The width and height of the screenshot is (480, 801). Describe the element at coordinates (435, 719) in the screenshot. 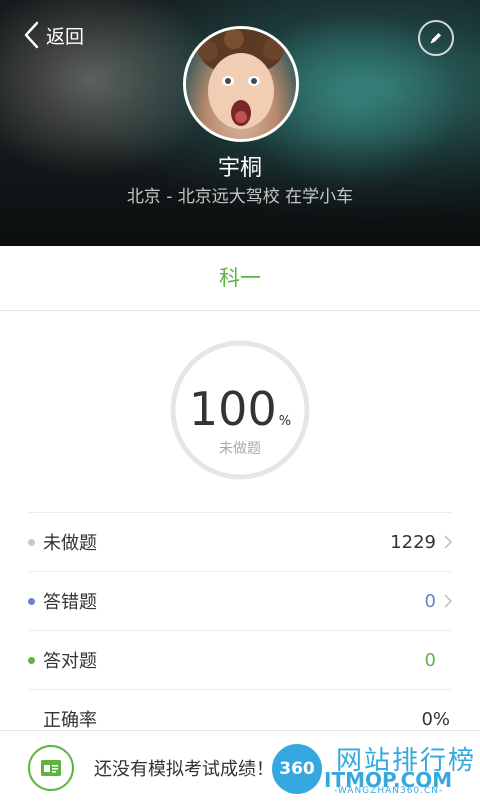

I see `stat-value: 0%` at that location.